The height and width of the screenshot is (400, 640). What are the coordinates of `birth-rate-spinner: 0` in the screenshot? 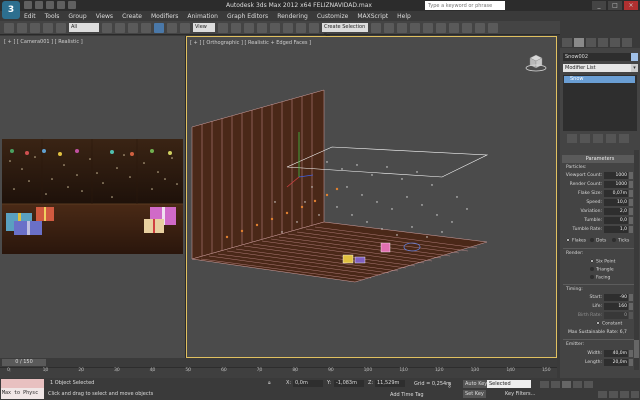 It's located at (616, 315).